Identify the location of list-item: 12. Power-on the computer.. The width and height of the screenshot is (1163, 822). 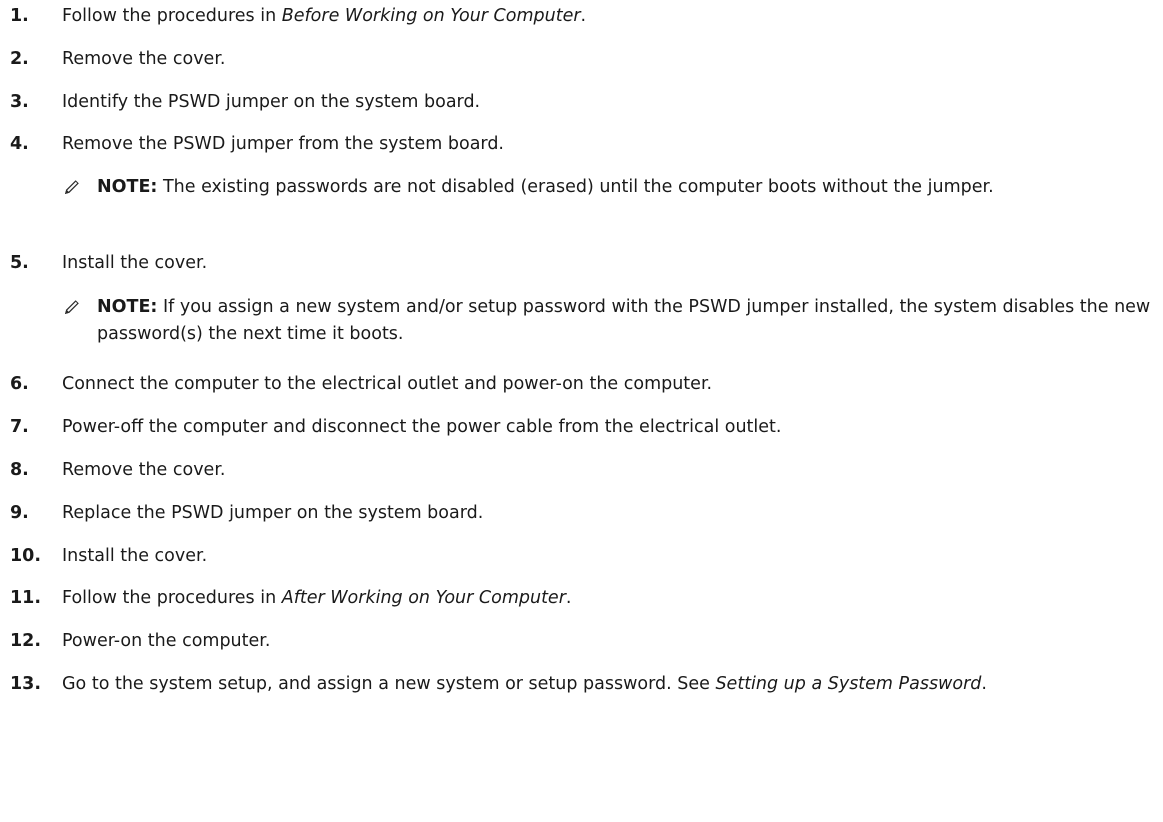
(582, 641).